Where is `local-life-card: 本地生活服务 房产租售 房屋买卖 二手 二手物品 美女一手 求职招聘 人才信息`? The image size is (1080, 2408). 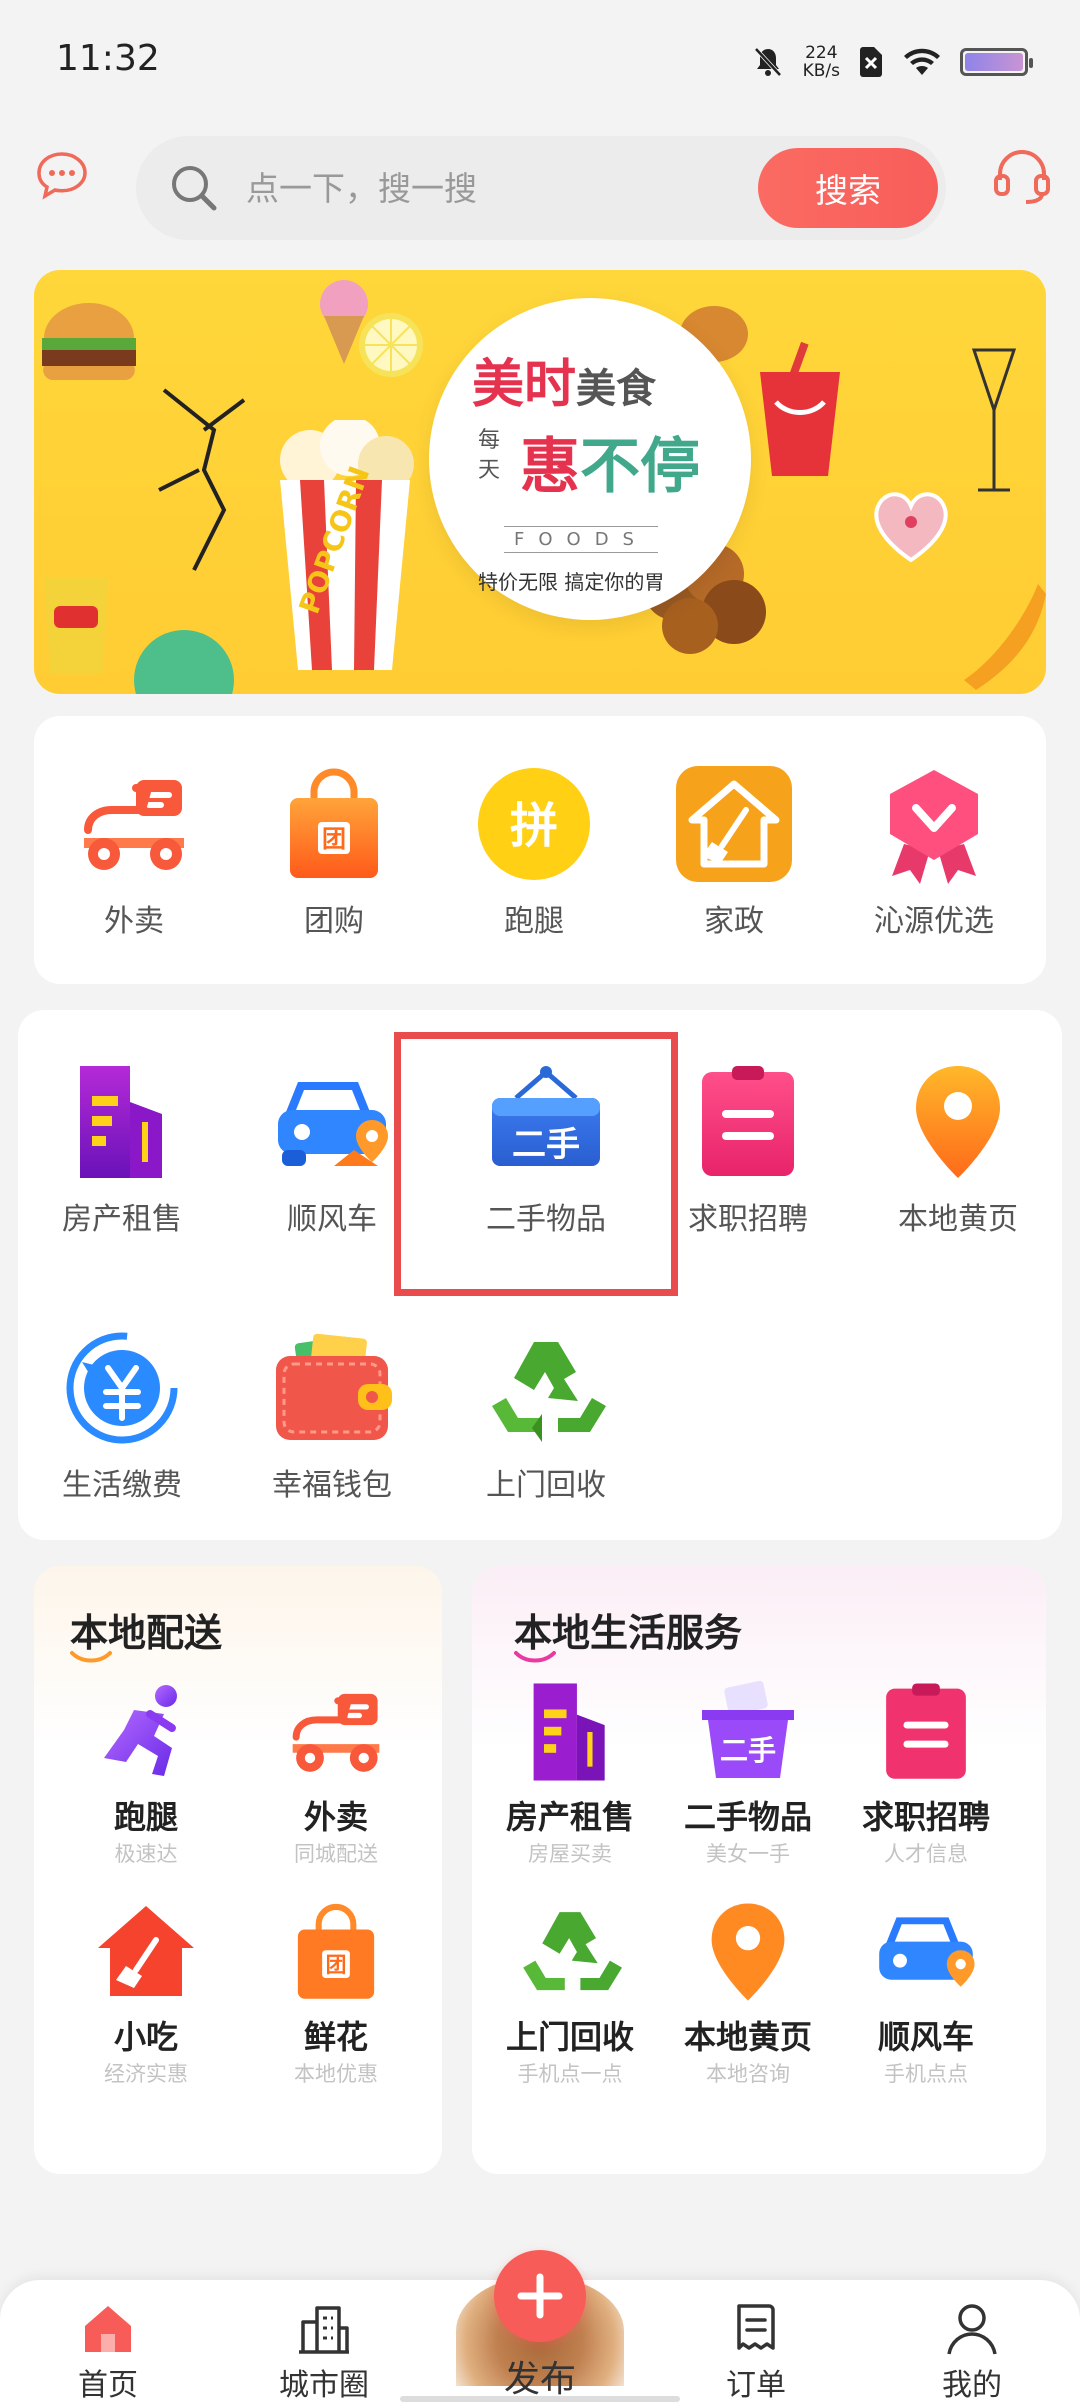 local-life-card: 本地生活服务 房产租售 房屋买卖 二手 二手物品 美女一手 求职招聘 人才信息 is located at coordinates (759, 1870).